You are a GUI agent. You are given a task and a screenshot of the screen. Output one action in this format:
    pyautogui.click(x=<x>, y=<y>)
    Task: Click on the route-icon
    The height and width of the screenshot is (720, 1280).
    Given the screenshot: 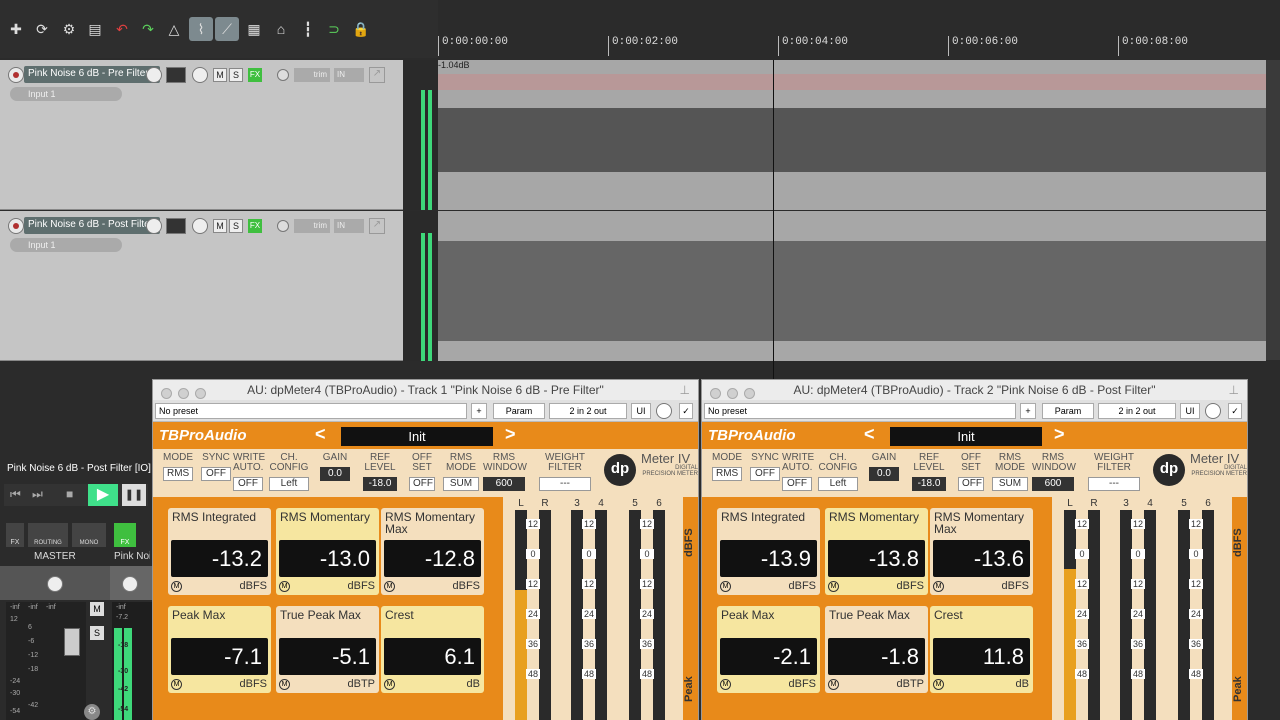 What is the action you would take?
    pyautogui.click(x=176, y=226)
    